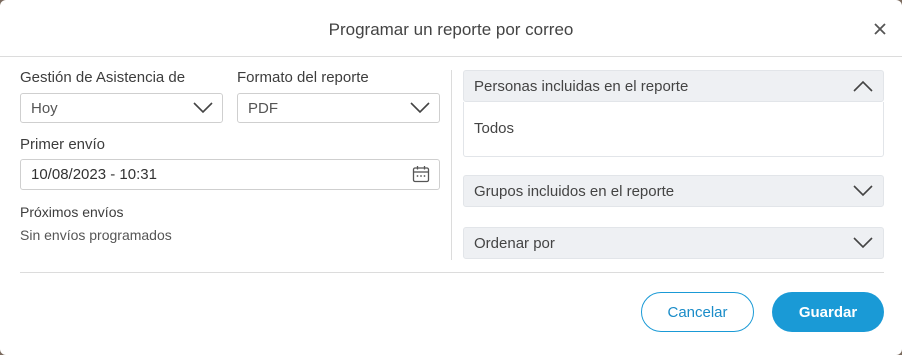 Image resolution: width=902 pixels, height=355 pixels. I want to click on first-send-value: 10/08/2023 - 10:31, so click(94, 174).